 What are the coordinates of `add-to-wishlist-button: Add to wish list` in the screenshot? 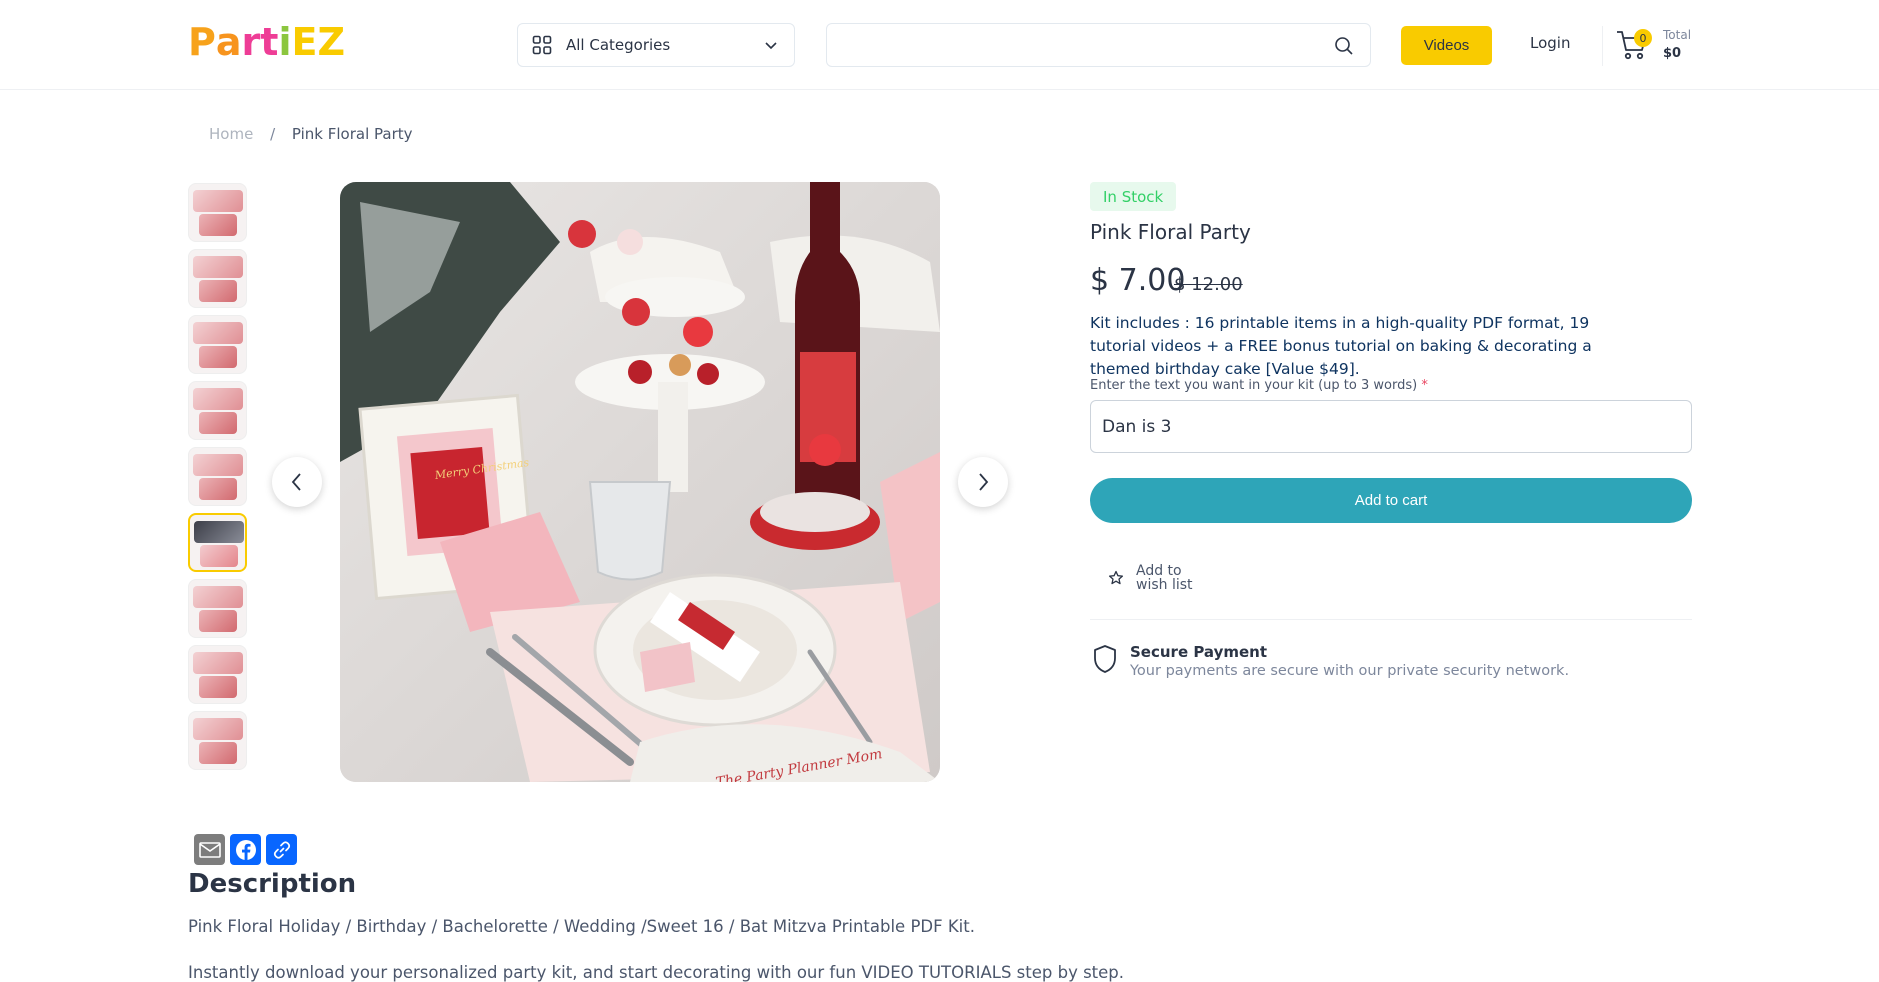 It's located at (1150, 578).